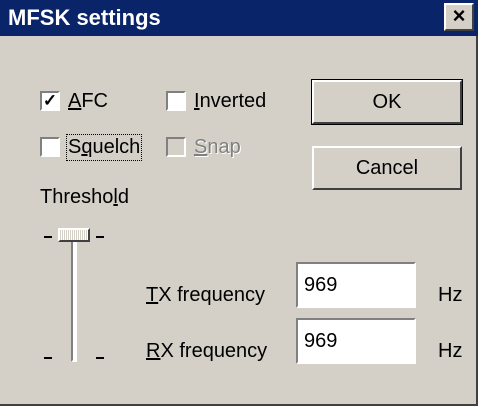 The image size is (478, 406). I want to click on close-icon: ×, so click(459, 15).